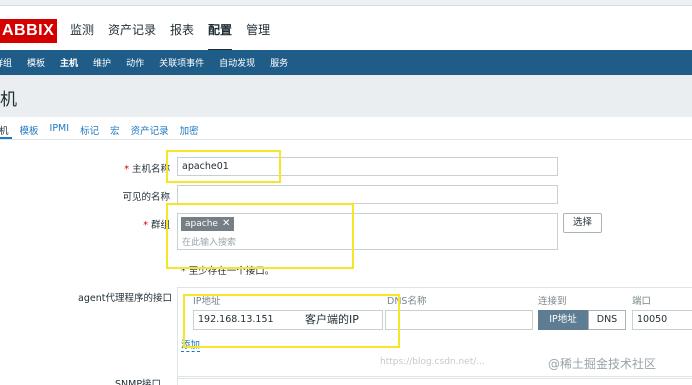 Image resolution: width=692 pixels, height=385 pixels. Describe the element at coordinates (115, 130) in the screenshot. I see `tab-macros: 宏` at that location.